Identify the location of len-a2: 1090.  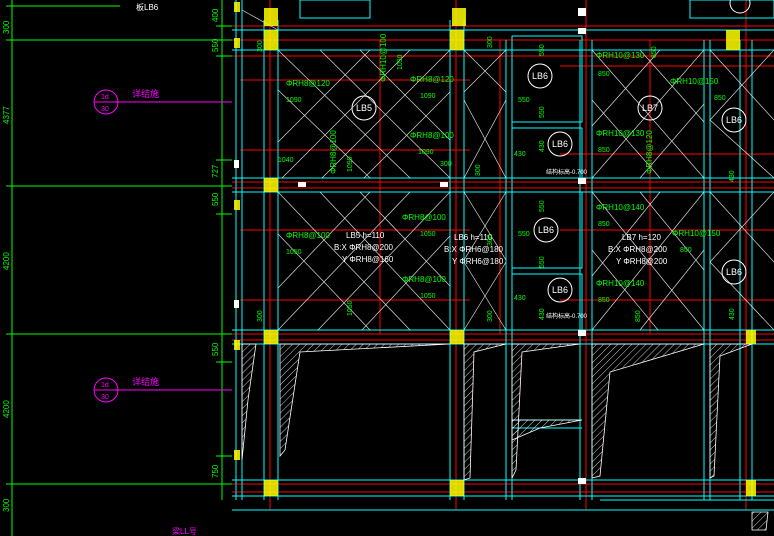
(428, 96).